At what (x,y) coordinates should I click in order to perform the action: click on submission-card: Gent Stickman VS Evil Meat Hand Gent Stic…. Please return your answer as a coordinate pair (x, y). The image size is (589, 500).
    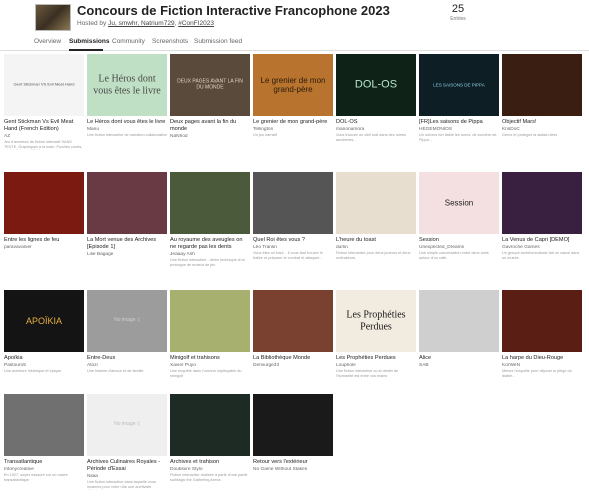
    Looking at the image, I should click on (44, 102).